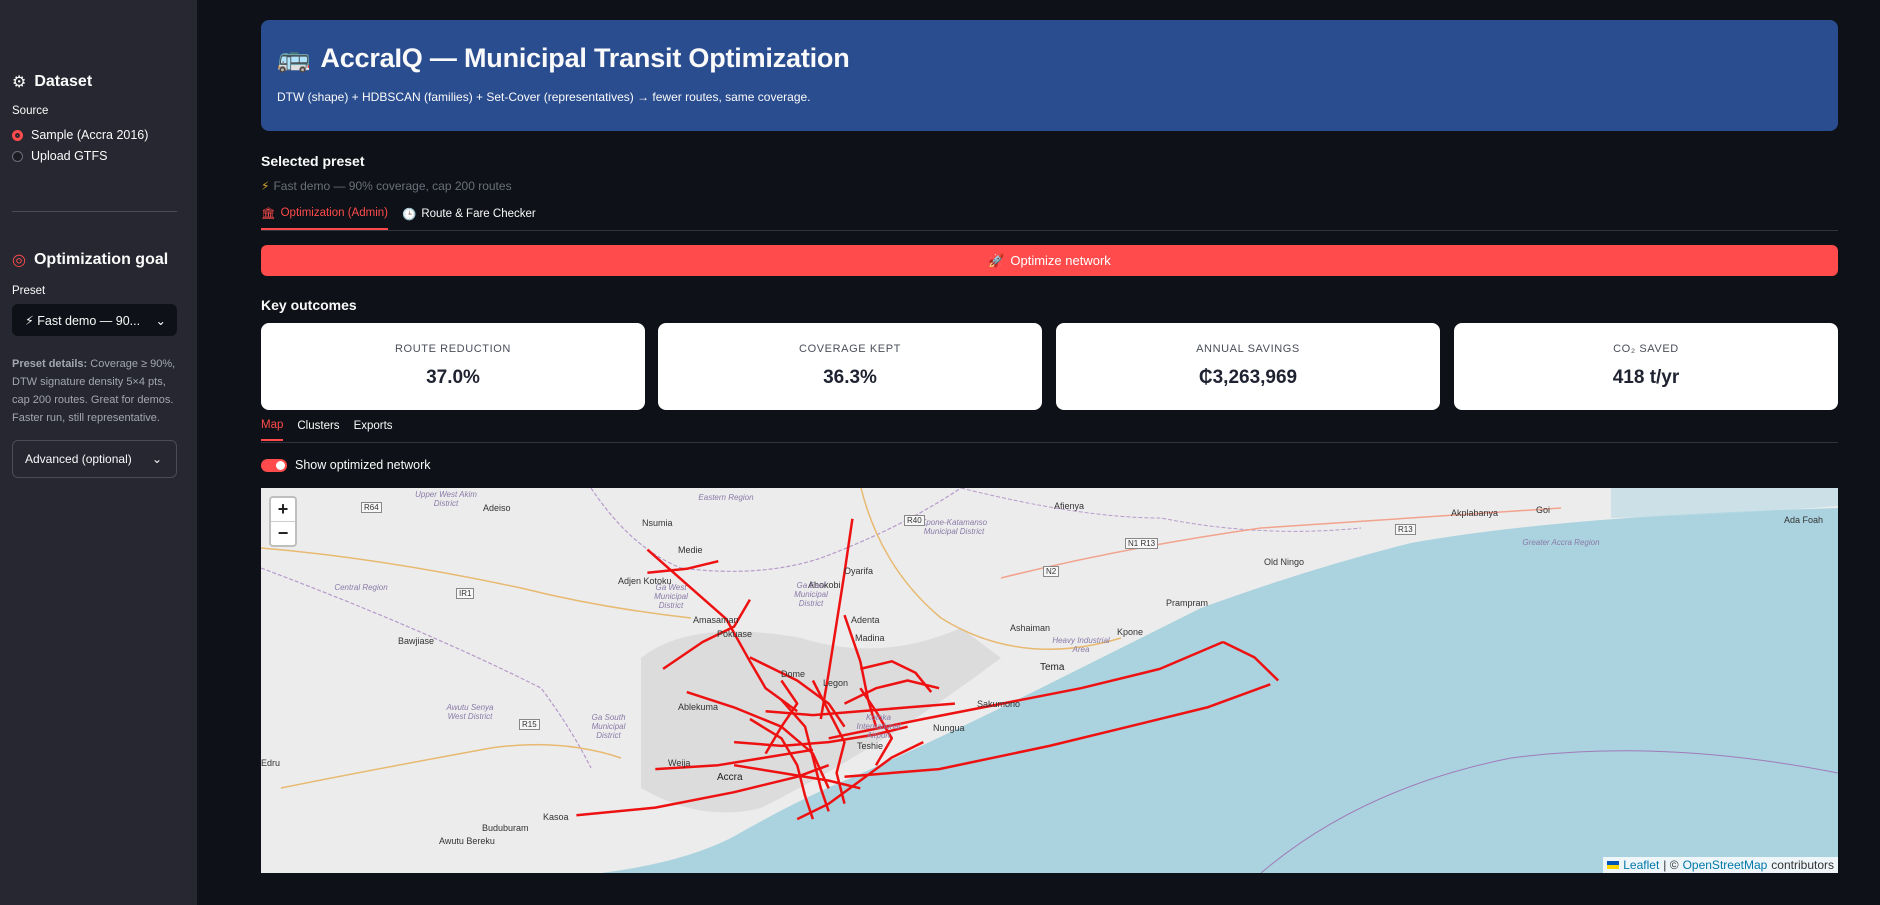 Image resolution: width=1880 pixels, height=905 pixels. What do you see at coordinates (671, 596) in the screenshot?
I see `district-label: Ga West Municipal District` at bounding box center [671, 596].